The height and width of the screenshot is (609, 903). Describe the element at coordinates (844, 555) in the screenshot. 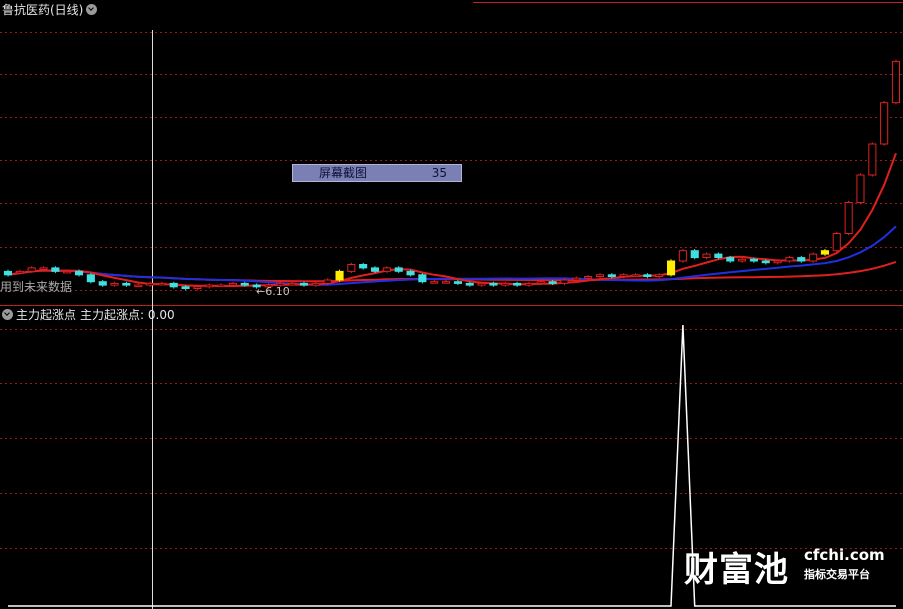

I see `watermark-domain: cfchi.com` at that location.